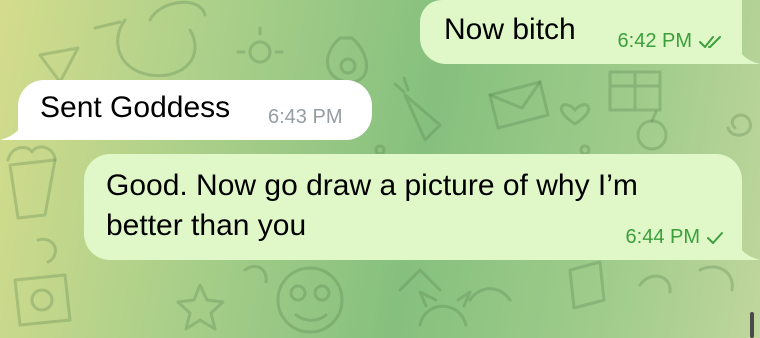 This screenshot has width=760, height=338. What do you see at coordinates (662, 237) in the screenshot?
I see `message-time: 6:44 PM` at bounding box center [662, 237].